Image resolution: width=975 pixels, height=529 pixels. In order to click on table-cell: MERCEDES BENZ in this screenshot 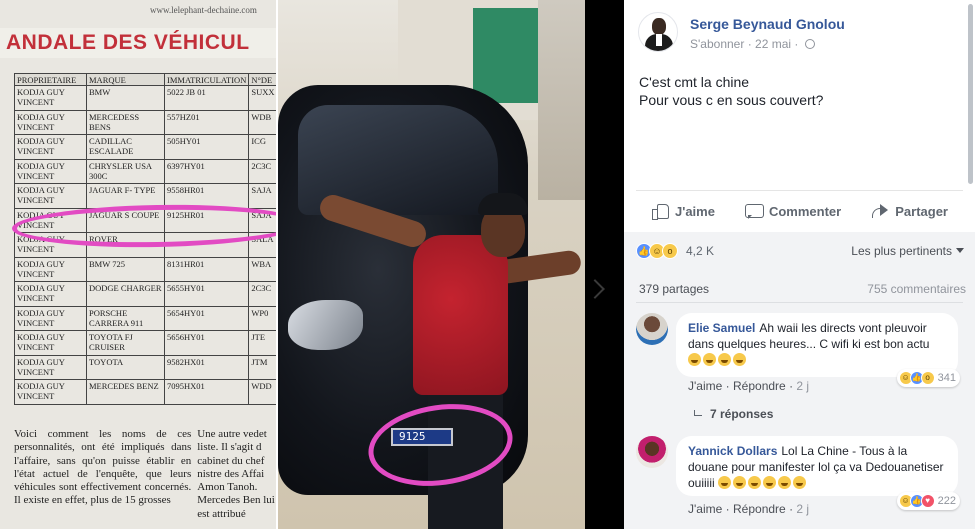, I will do `click(125, 392)`.